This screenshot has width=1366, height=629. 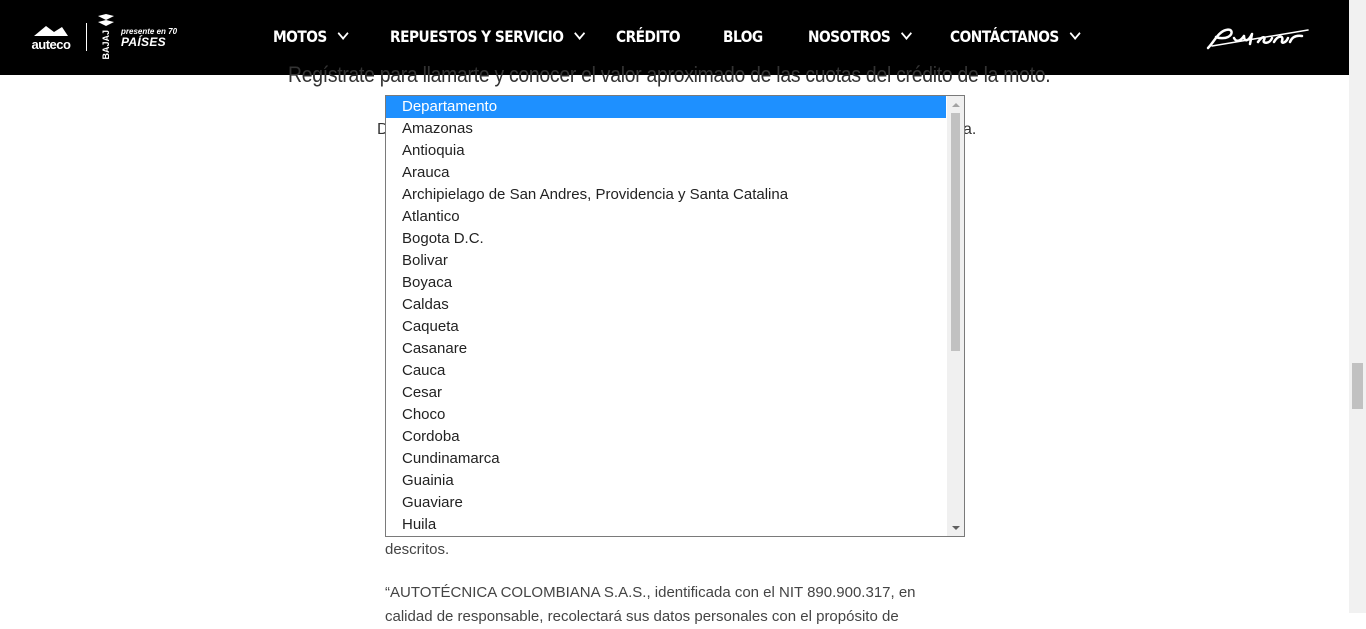 I want to click on nav-credito: CRÉDITO, so click(x=648, y=36).